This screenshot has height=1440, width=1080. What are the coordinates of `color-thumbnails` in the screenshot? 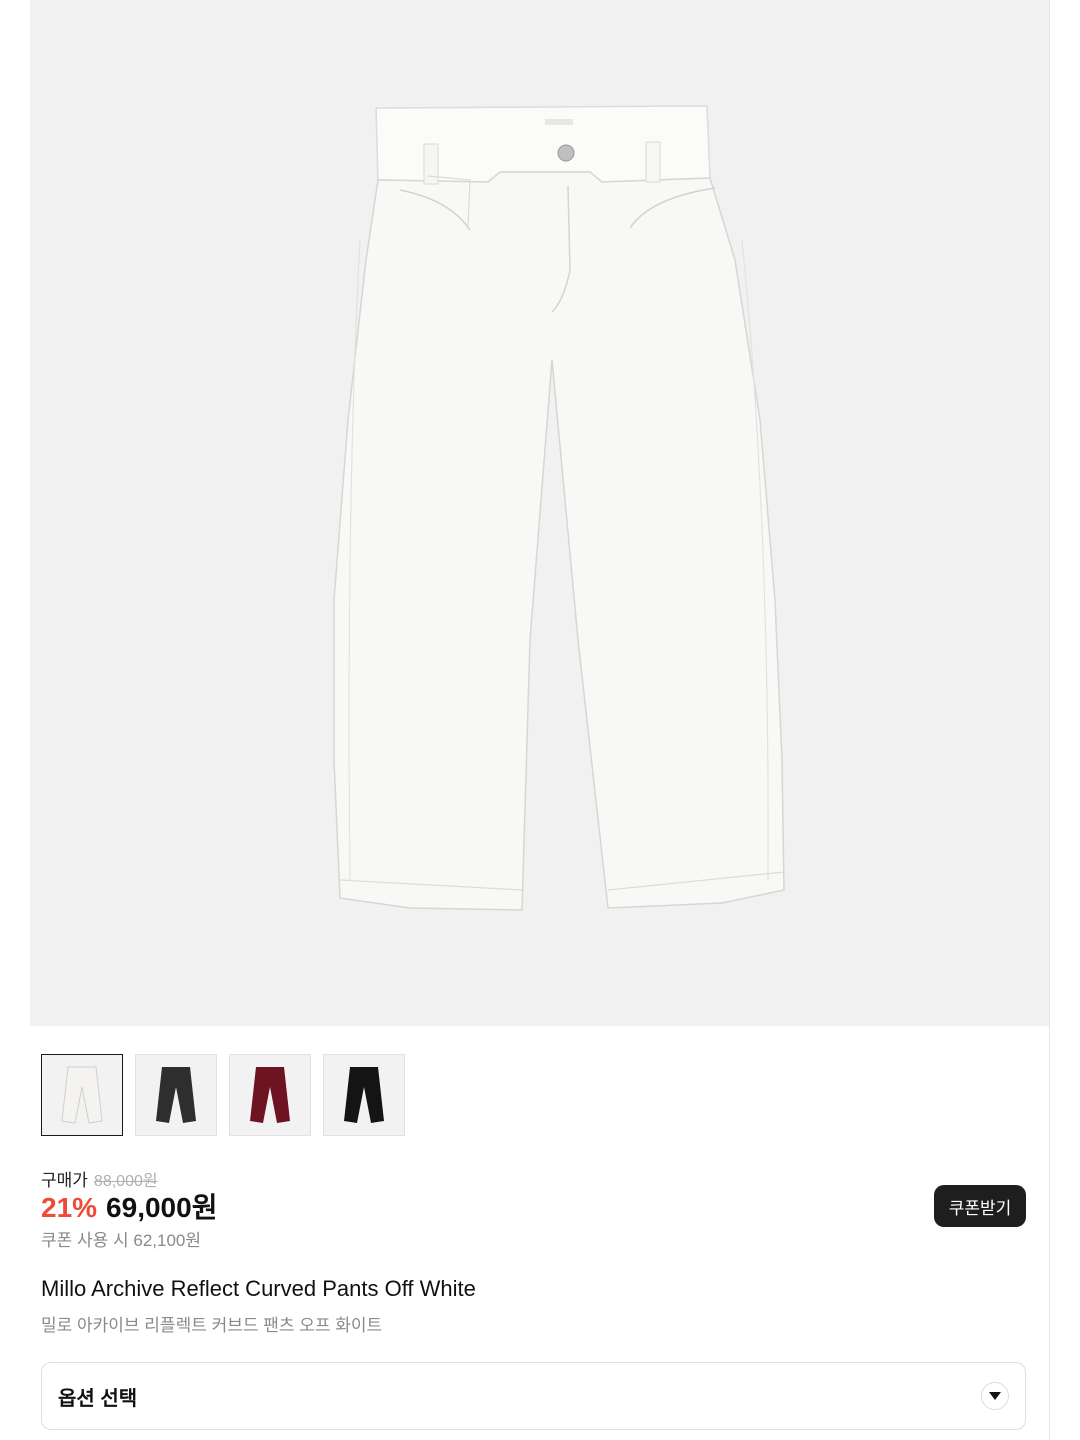 It's located at (223, 1095).